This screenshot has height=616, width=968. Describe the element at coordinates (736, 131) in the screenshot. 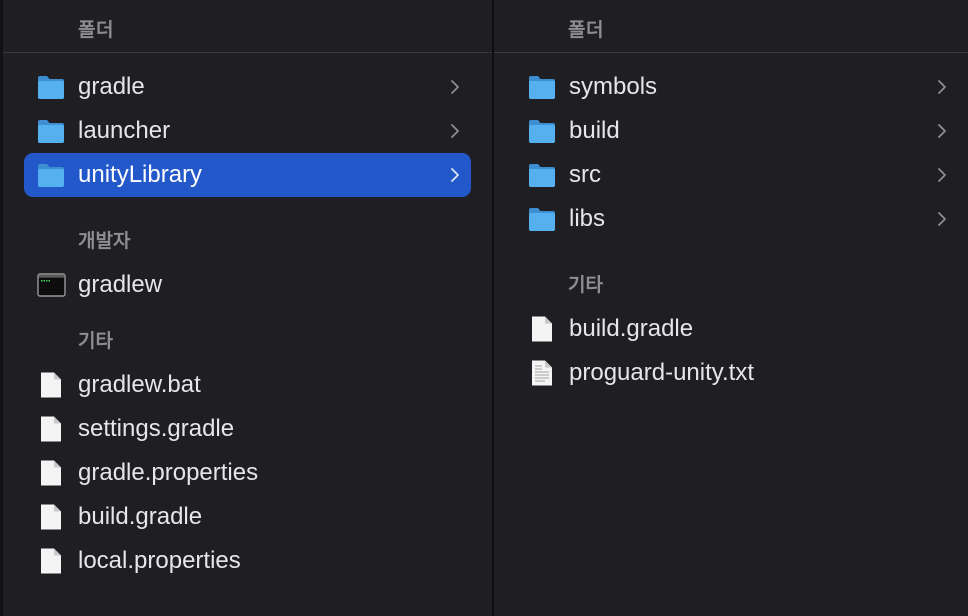

I see `folder-row-build: build` at that location.